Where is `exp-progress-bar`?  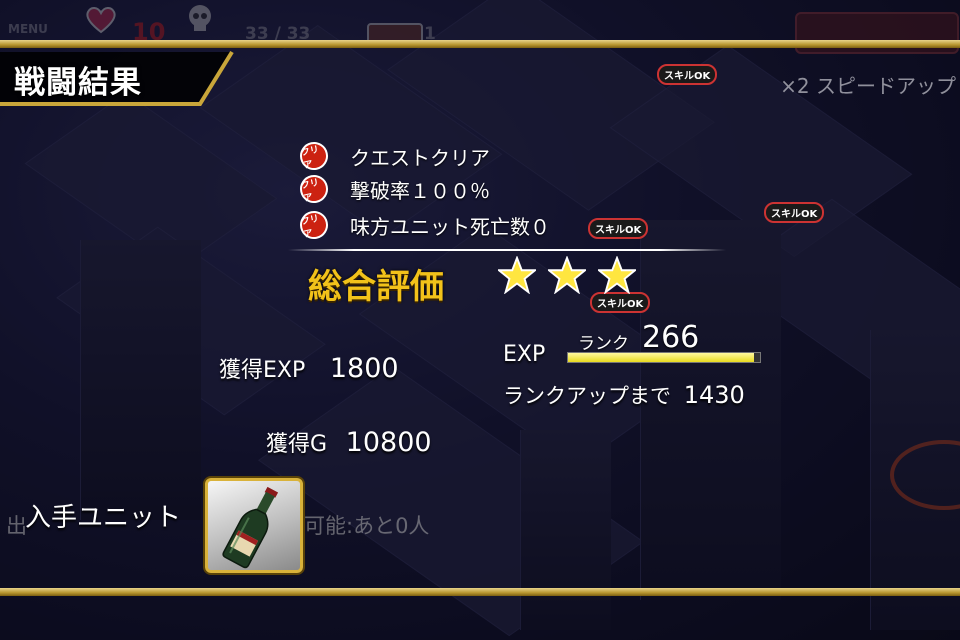
exp-progress-bar is located at coordinates (664, 357).